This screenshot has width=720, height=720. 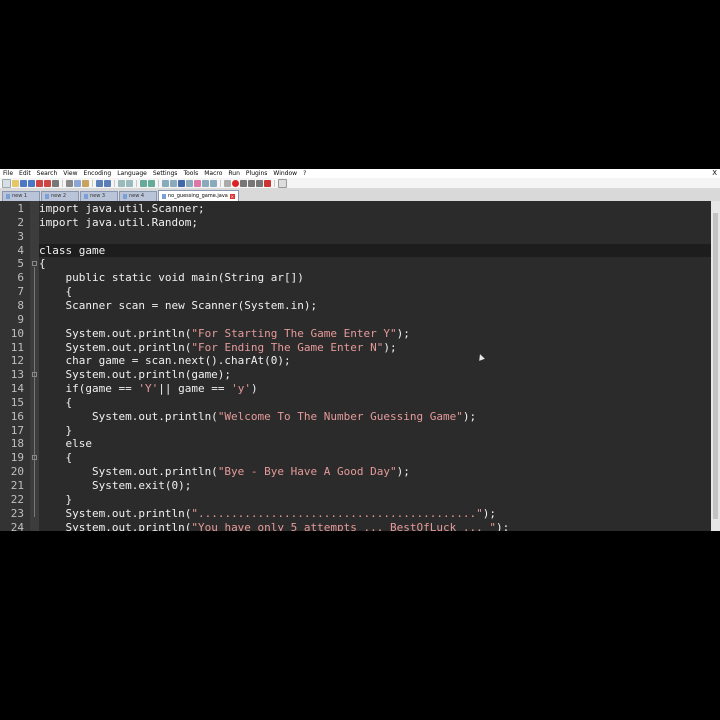 I want to click on monitor-icon, so click(x=227, y=183).